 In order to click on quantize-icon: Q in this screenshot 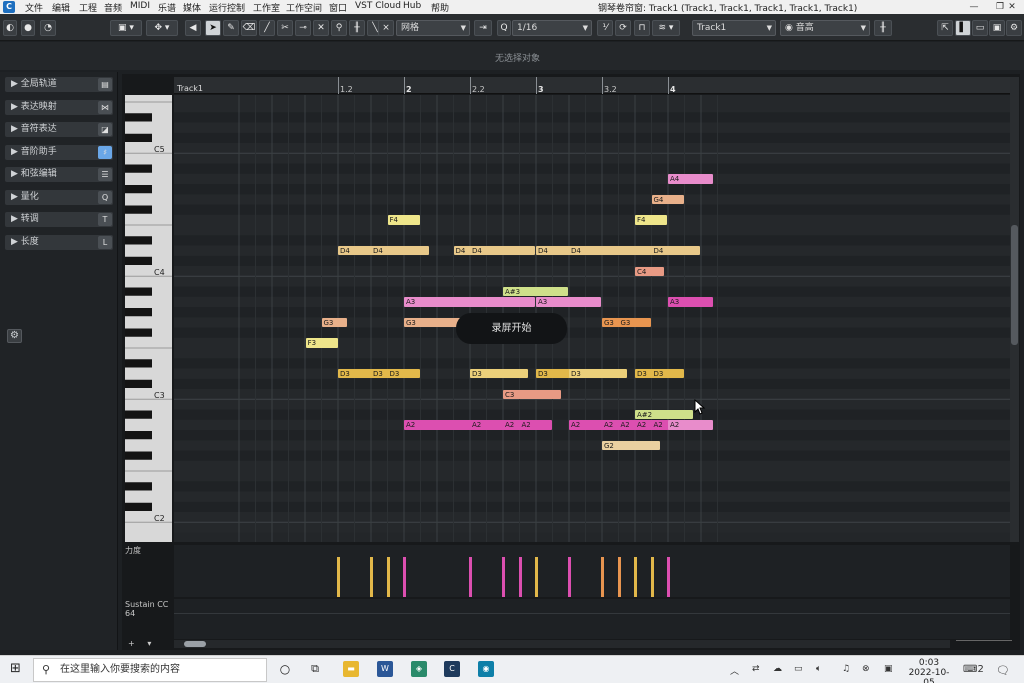, I will do `click(105, 197)`.